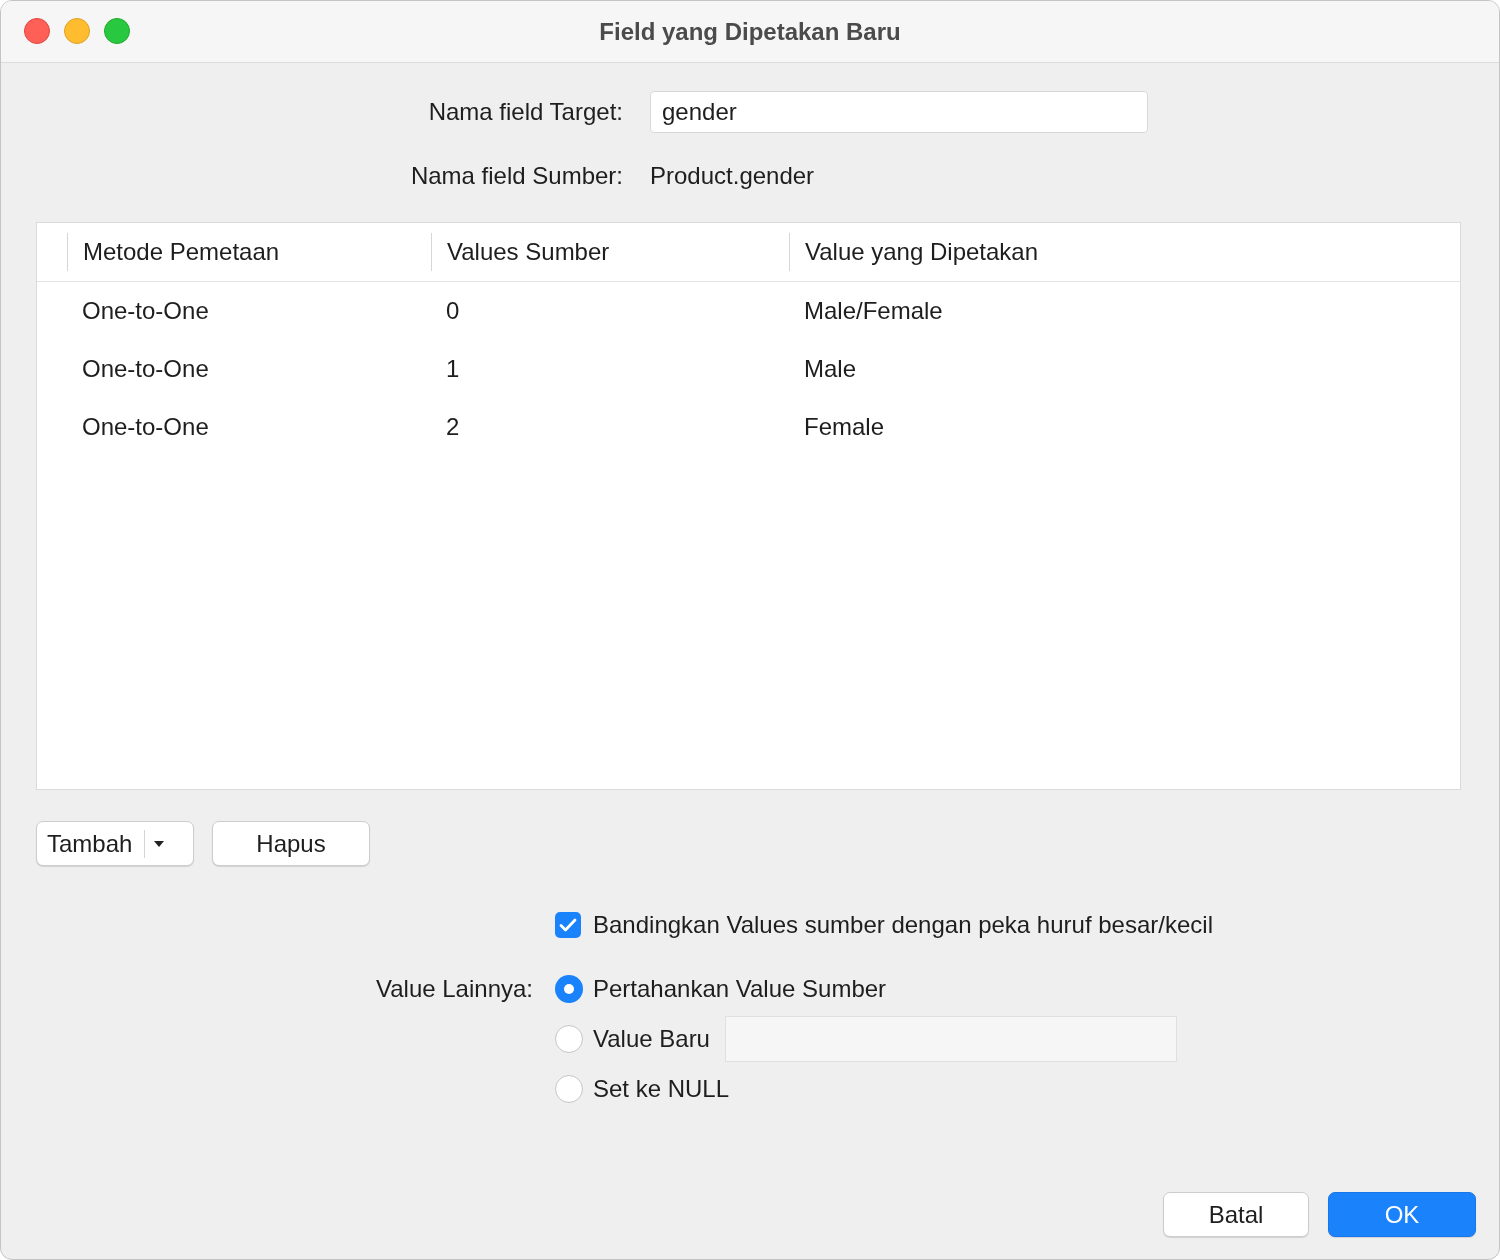 The image size is (1500, 1260). I want to click on column-header: Values Sumber, so click(528, 252).